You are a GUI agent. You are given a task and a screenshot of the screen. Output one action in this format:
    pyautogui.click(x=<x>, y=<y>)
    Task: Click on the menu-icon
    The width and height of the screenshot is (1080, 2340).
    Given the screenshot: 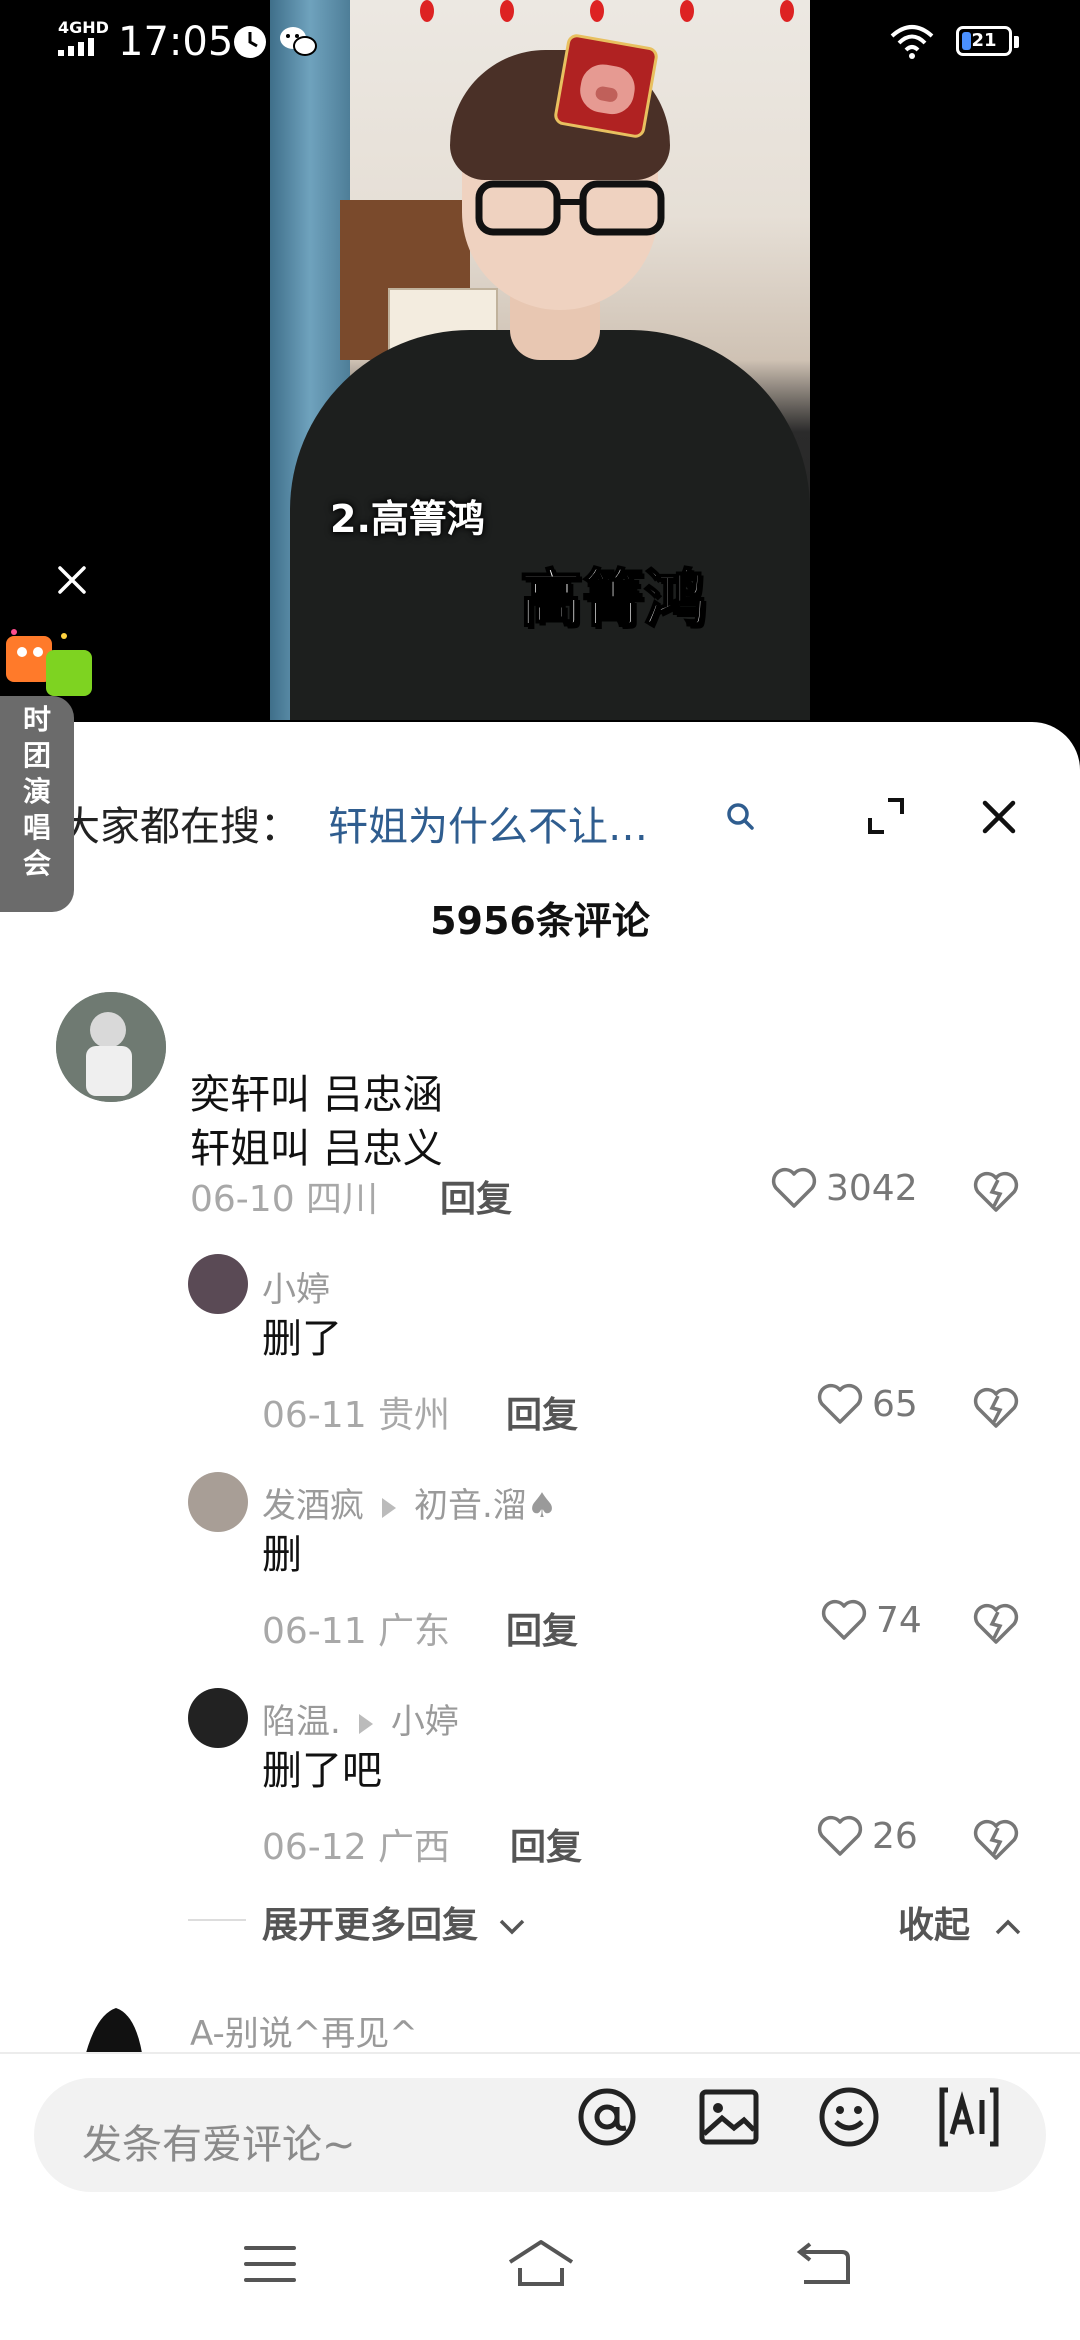 What is the action you would take?
    pyautogui.click(x=270, y=2264)
    